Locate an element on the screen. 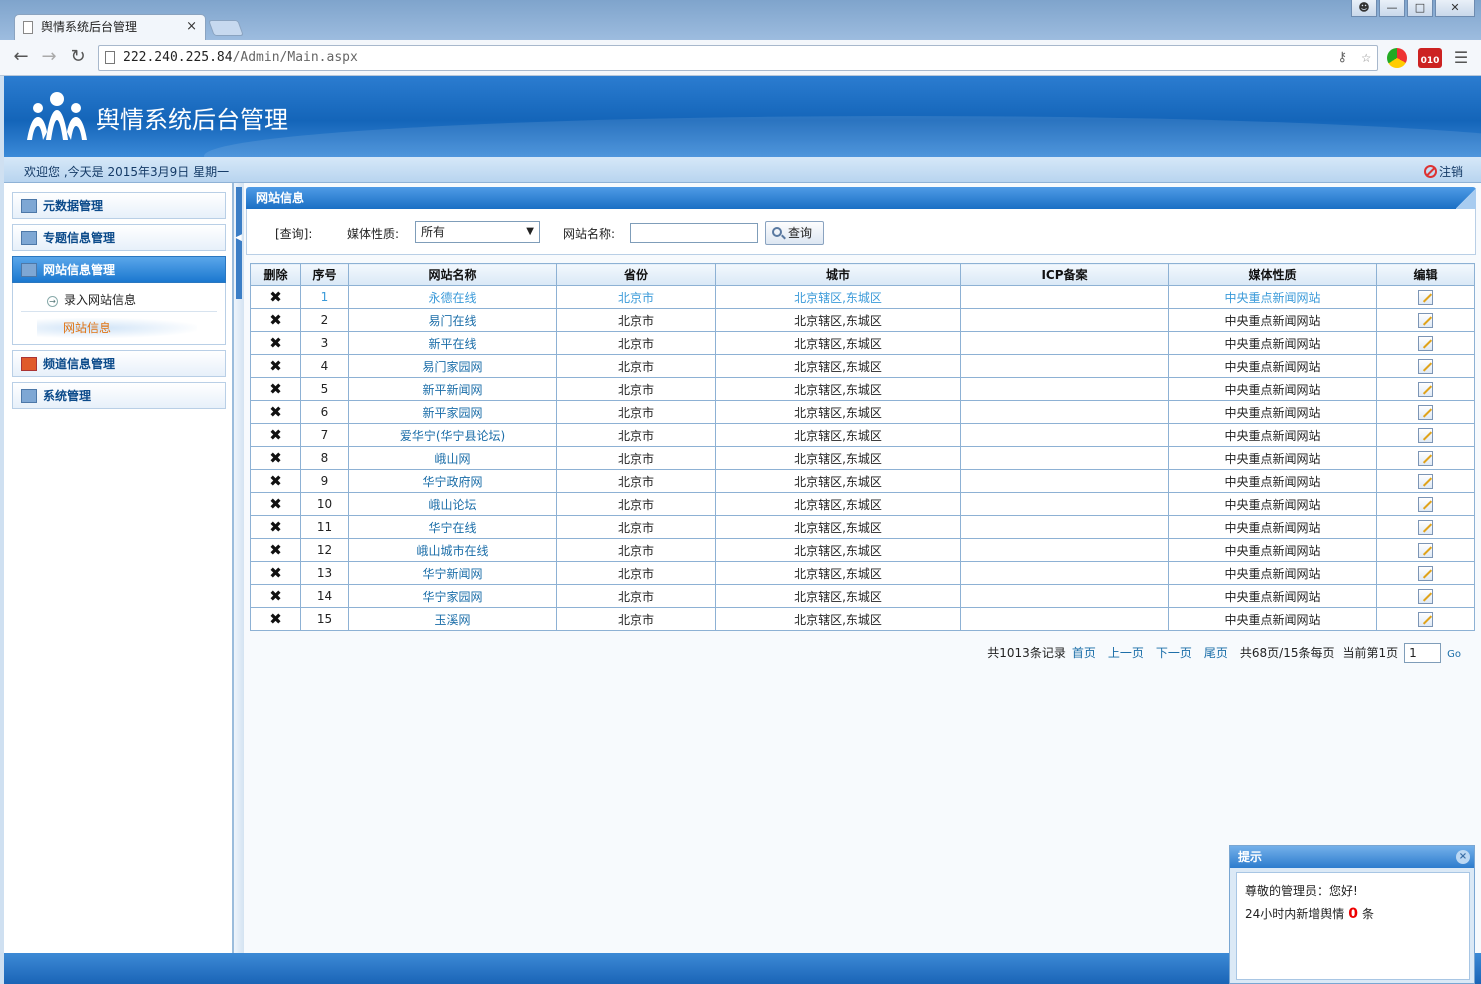 This screenshot has width=1481, height=984. reload-icon: ↻ is located at coordinates (78, 56).